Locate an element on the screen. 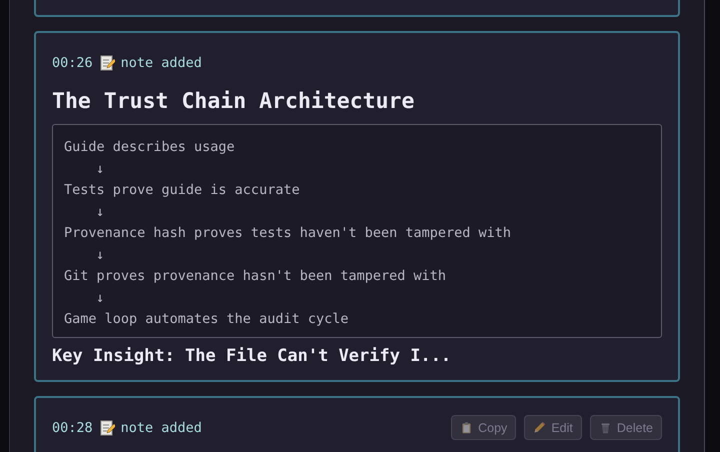 This screenshot has width=720, height=452. code-line: Game loop automates the audit cycle is located at coordinates (207, 319).